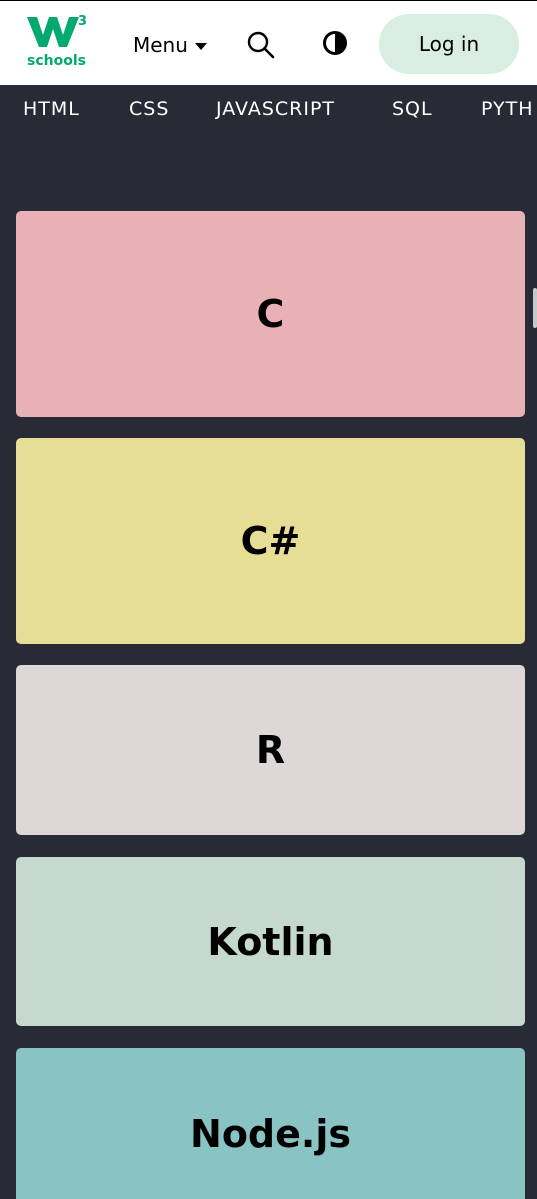 Image resolution: width=537 pixels, height=1199 pixels. I want to click on nav-item-sql: SQL, so click(412, 109).